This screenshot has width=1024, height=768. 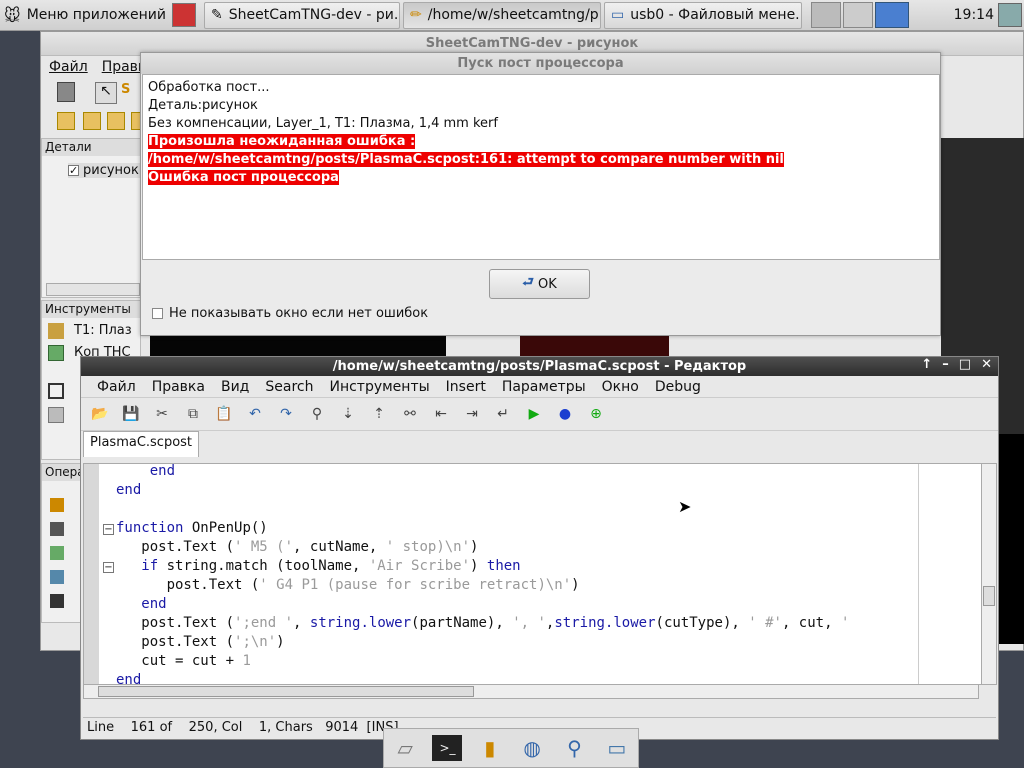 What do you see at coordinates (416, 15) in the screenshot?
I see `pencil-icon: ✏` at bounding box center [416, 15].